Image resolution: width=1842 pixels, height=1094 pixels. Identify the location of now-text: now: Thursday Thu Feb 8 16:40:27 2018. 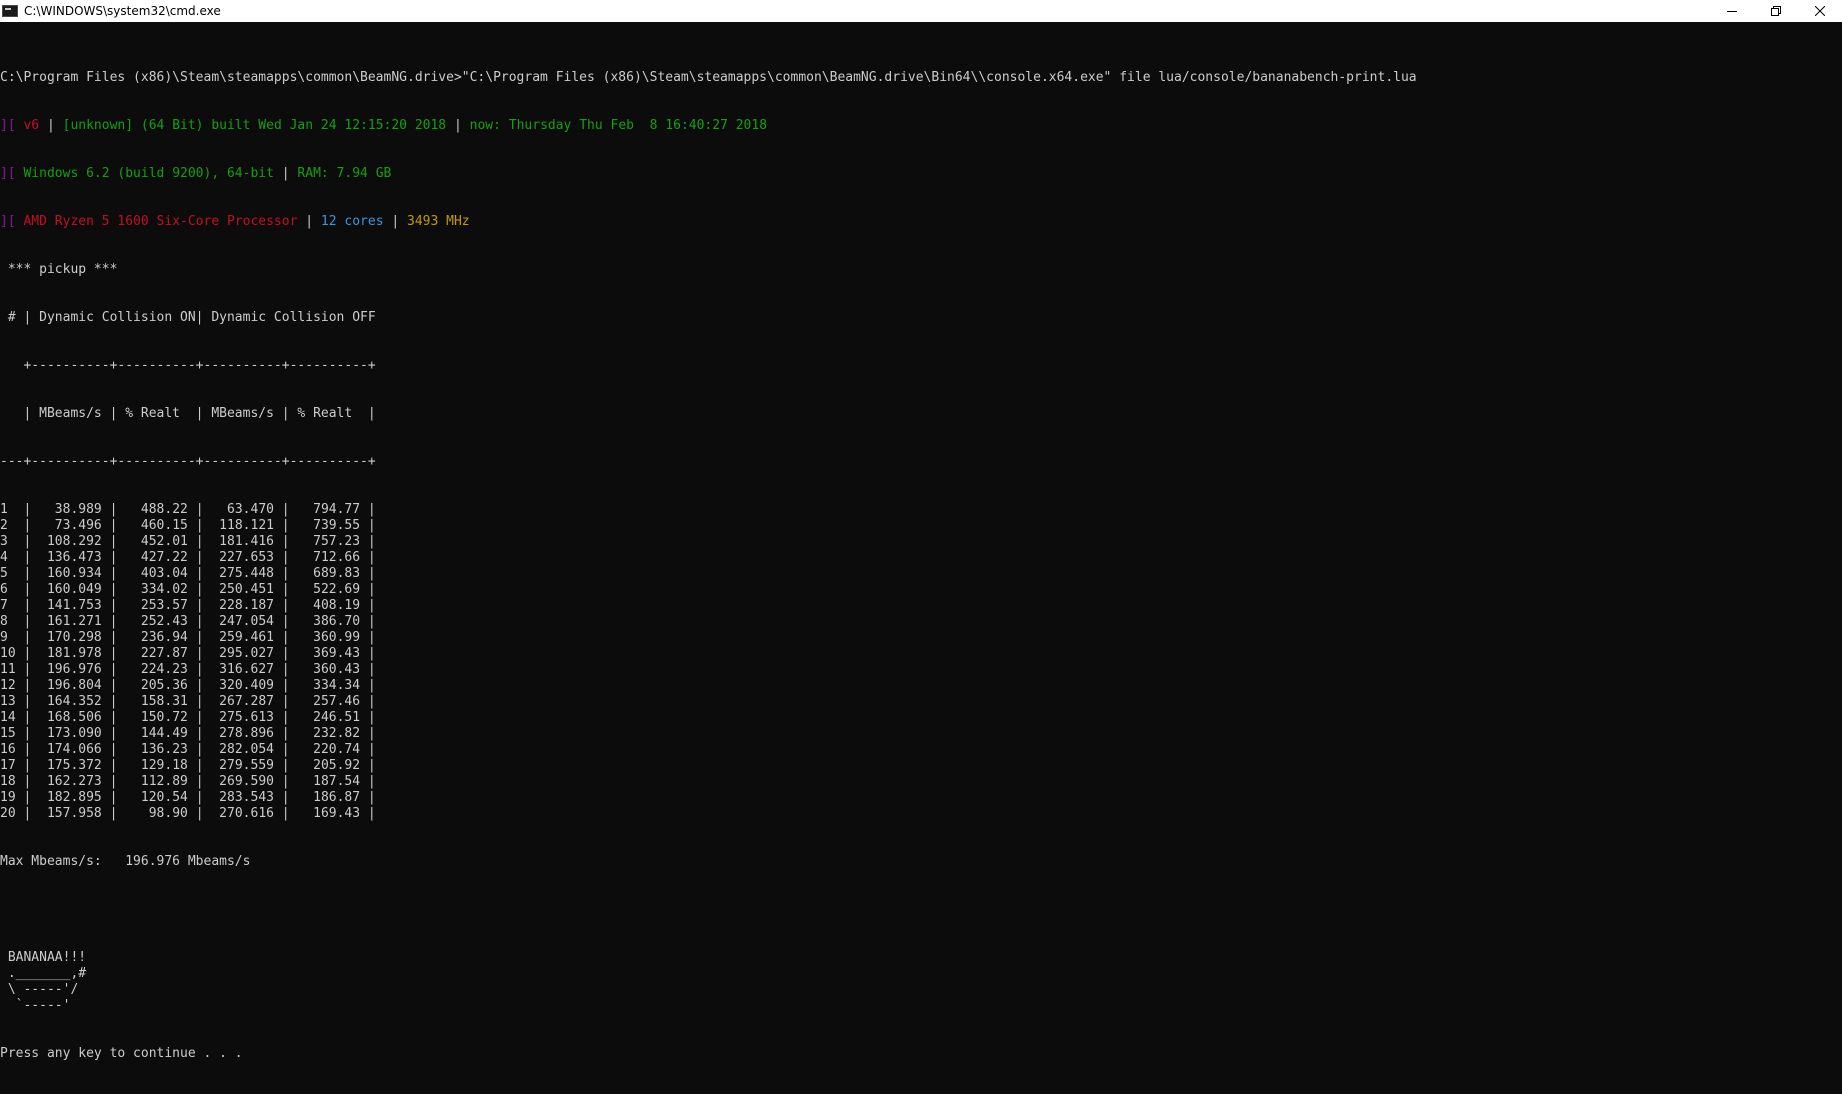
(618, 125).